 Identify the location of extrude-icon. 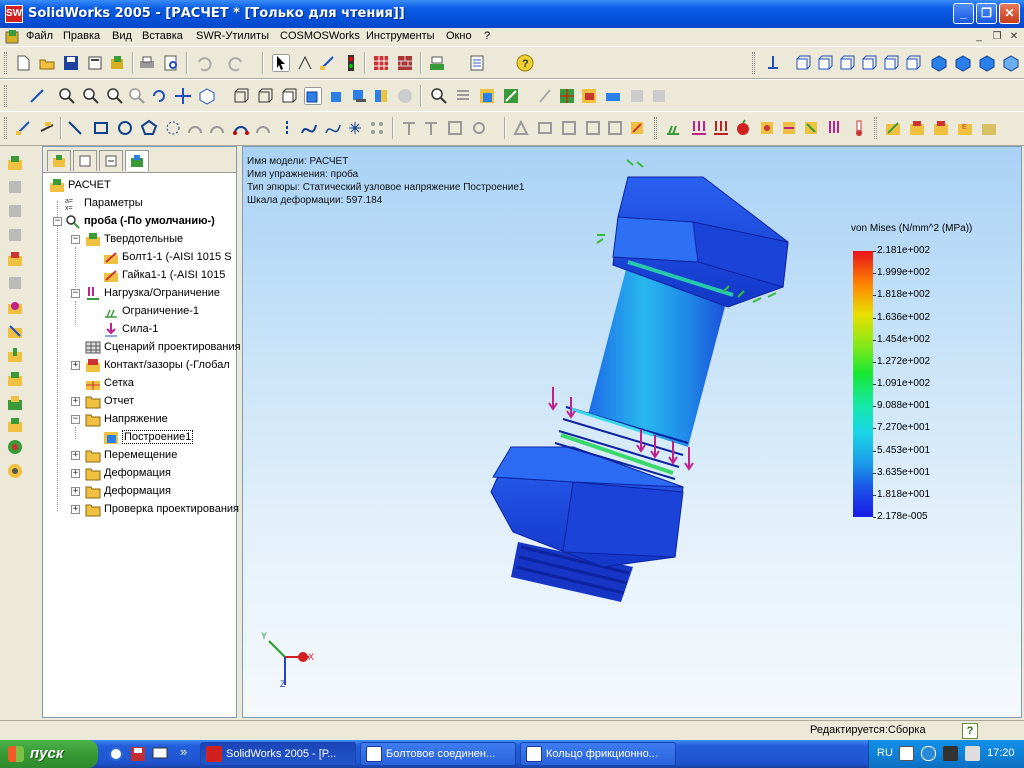
(15, 163).